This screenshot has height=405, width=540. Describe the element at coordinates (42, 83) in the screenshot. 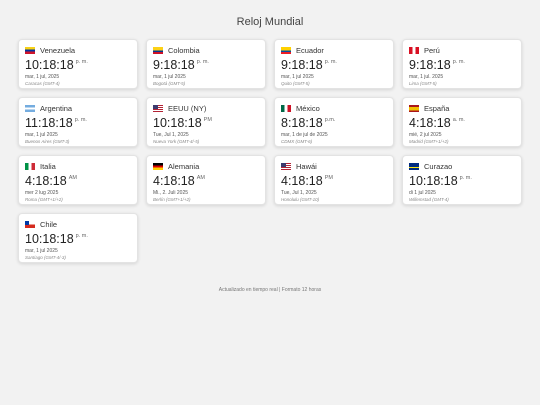

I see `clock-timezone: Caracas (GMT-4)` at that location.